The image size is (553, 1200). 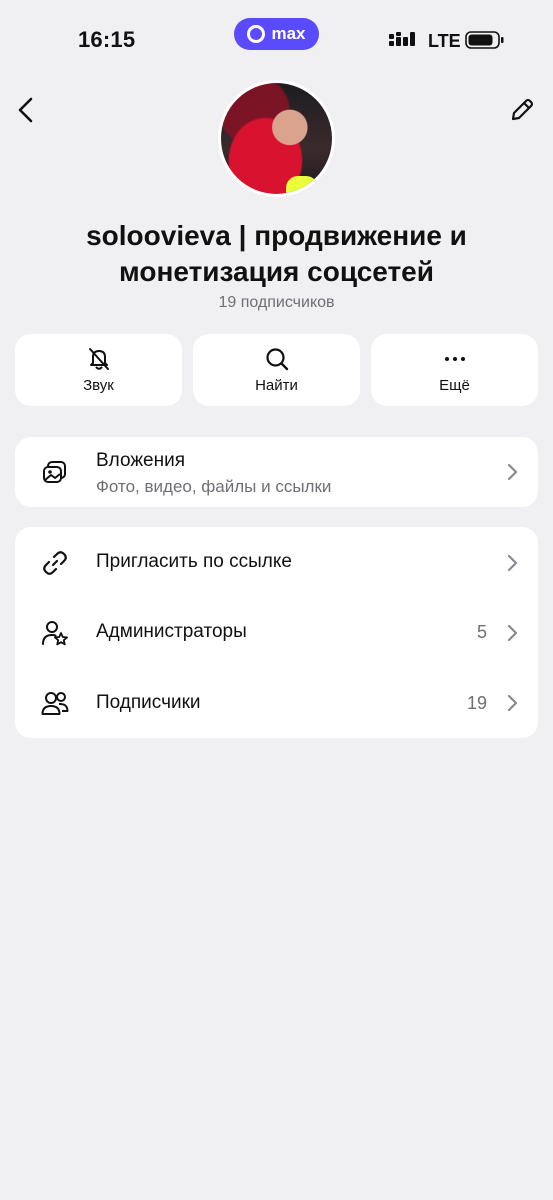 I want to click on attachments-subtitle: Фото, видео, файлы и ссылки, so click(x=214, y=486).